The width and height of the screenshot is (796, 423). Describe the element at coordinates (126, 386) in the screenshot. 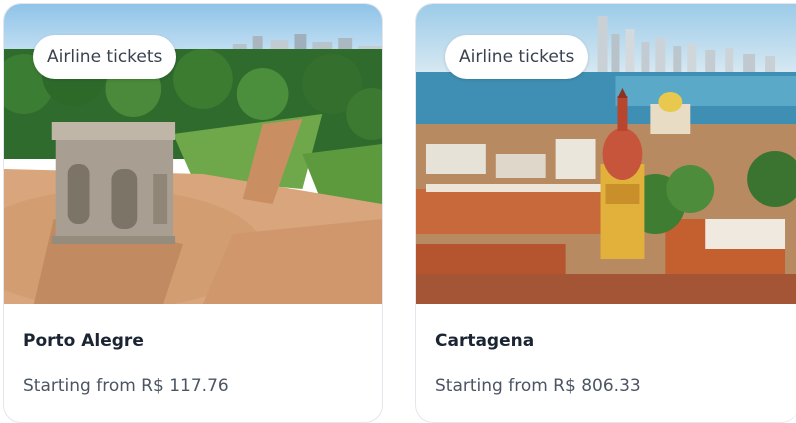

I see `starting-price: Starting from R$ 117.76` at that location.